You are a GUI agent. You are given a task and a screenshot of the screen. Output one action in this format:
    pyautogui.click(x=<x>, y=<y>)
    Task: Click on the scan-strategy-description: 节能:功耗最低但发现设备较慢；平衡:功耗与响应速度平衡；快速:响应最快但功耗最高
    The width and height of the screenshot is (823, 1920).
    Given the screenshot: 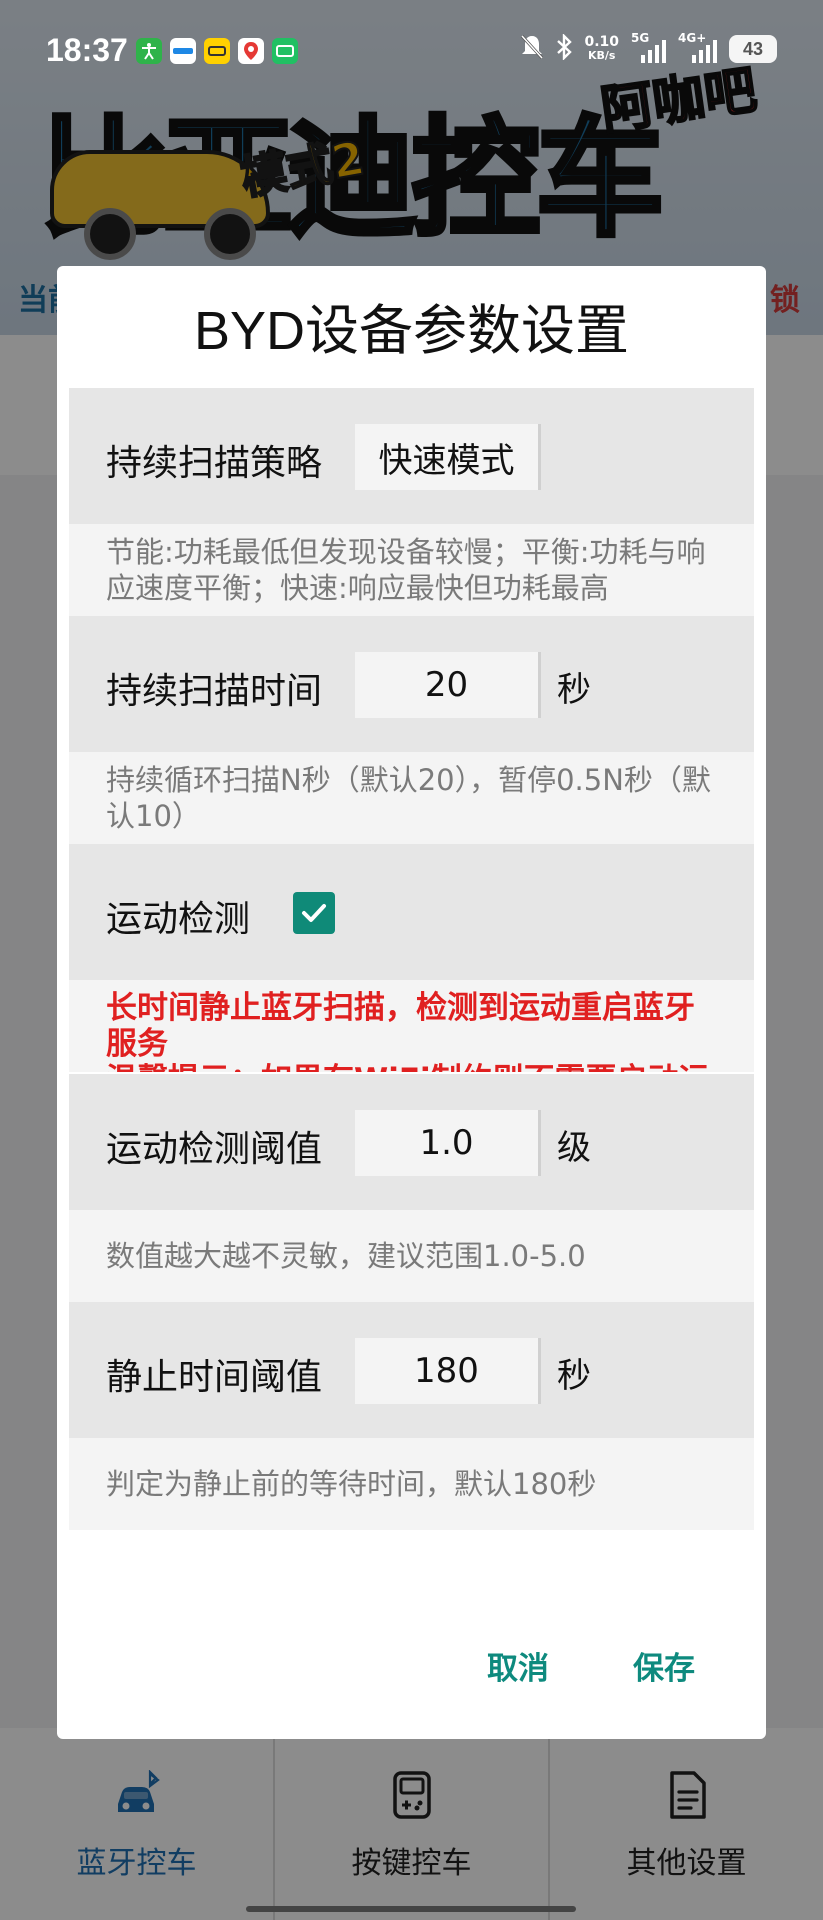 What is the action you would take?
    pyautogui.click(x=411, y=570)
    